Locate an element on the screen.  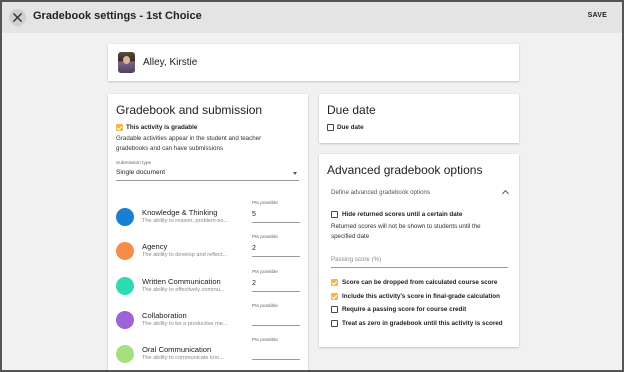
student-card: Alley, Kirstie is located at coordinates (313, 62).